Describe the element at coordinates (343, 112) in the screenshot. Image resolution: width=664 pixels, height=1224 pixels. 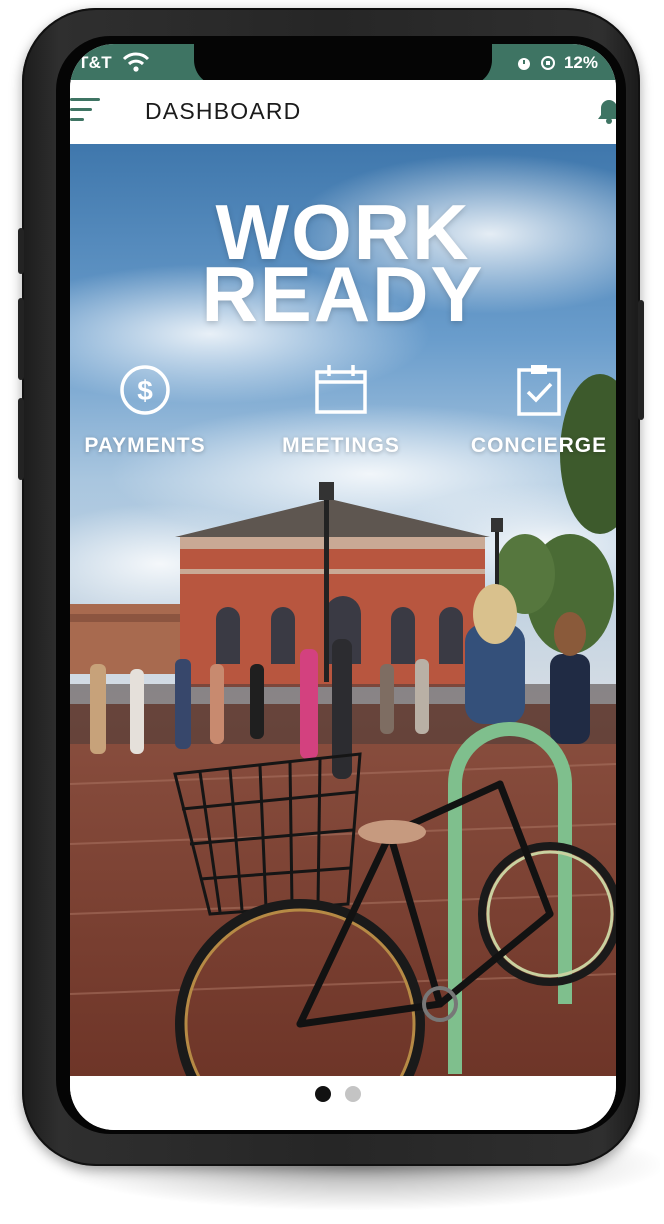
I see `app-header: DASHBOARD` at that location.